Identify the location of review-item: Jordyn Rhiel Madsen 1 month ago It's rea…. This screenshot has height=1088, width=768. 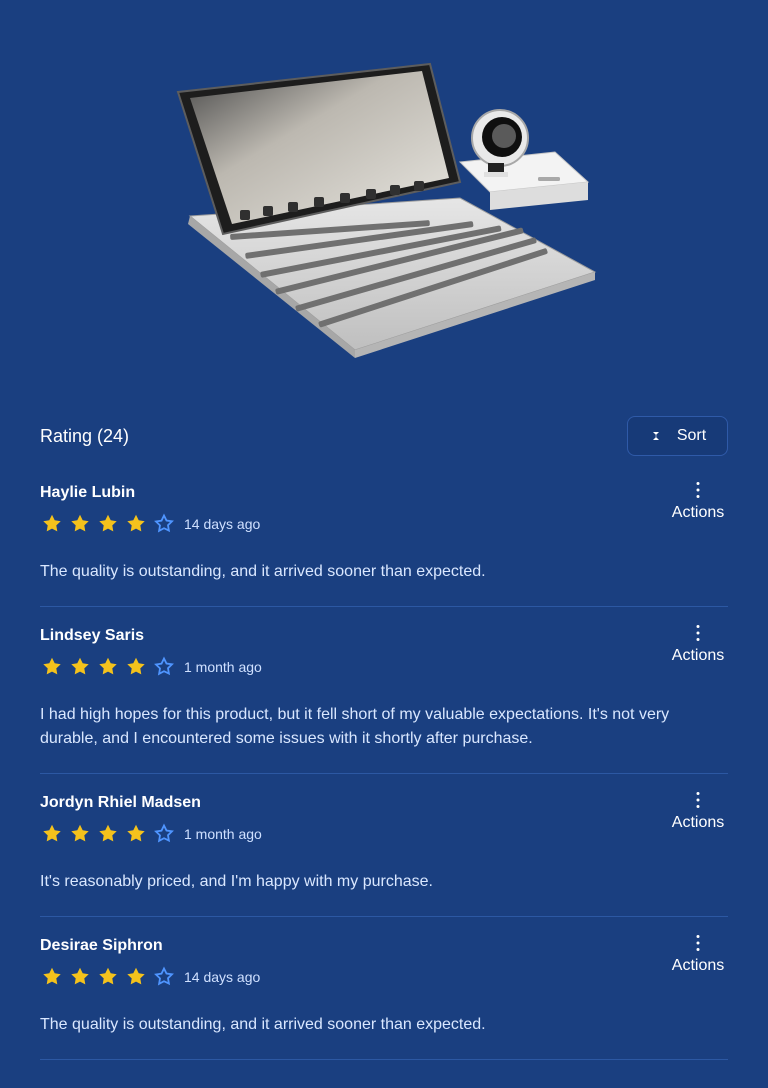
(384, 845).